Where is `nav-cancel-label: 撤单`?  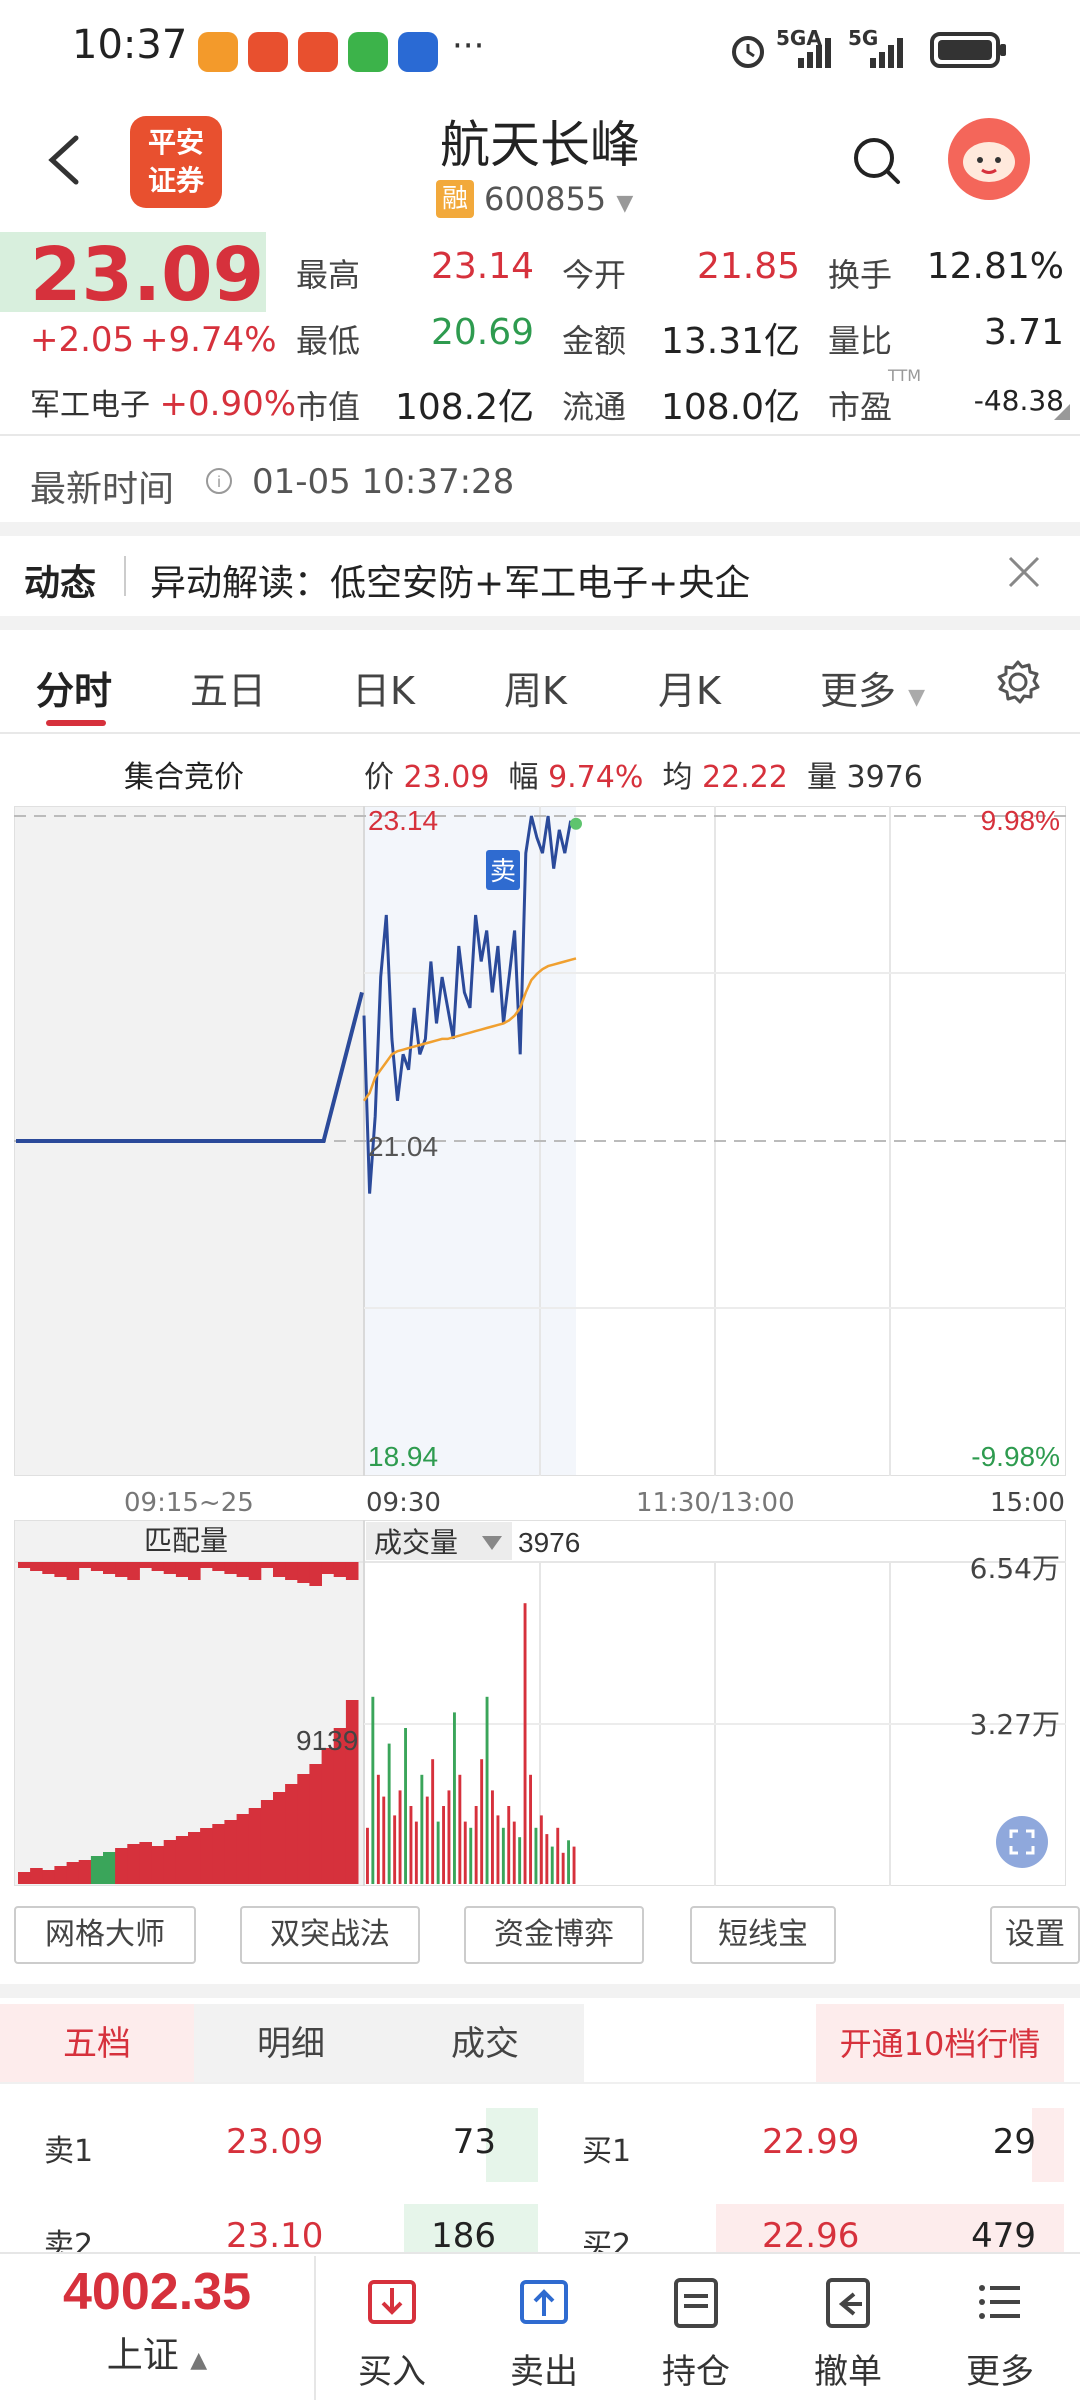 nav-cancel-label: 撤单 is located at coordinates (848, 2372).